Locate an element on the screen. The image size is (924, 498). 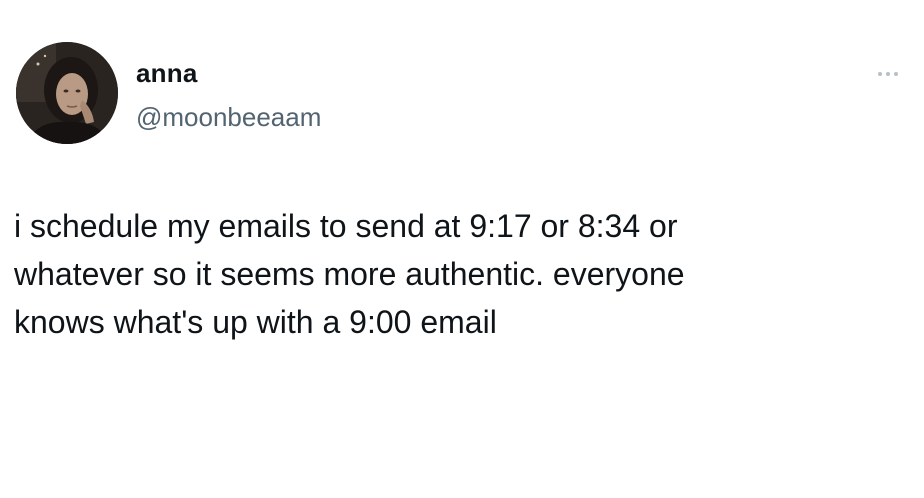
user-handle: @moonbeeaam is located at coordinates (228, 117).